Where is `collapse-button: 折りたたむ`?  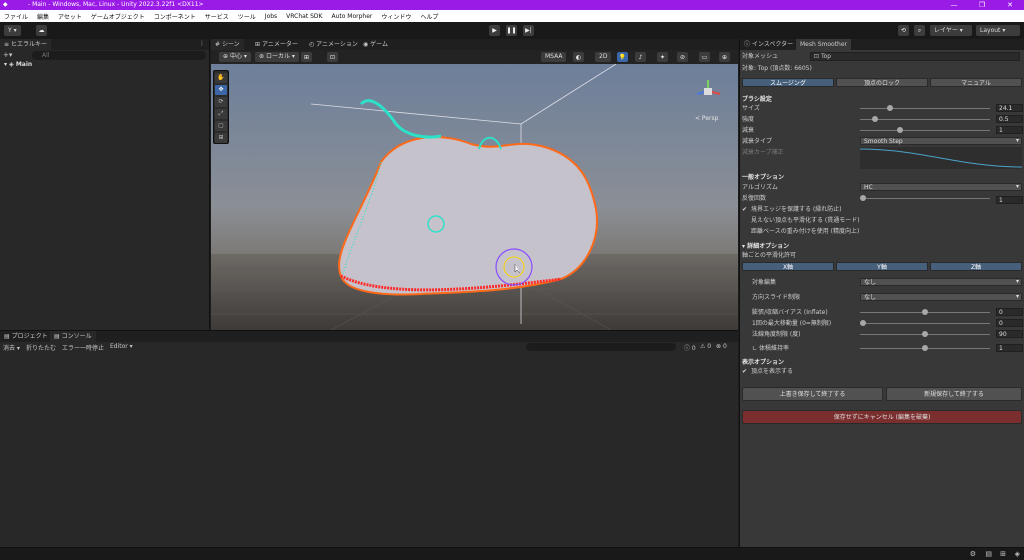 collapse-button: 折りたたむ is located at coordinates (41, 347).